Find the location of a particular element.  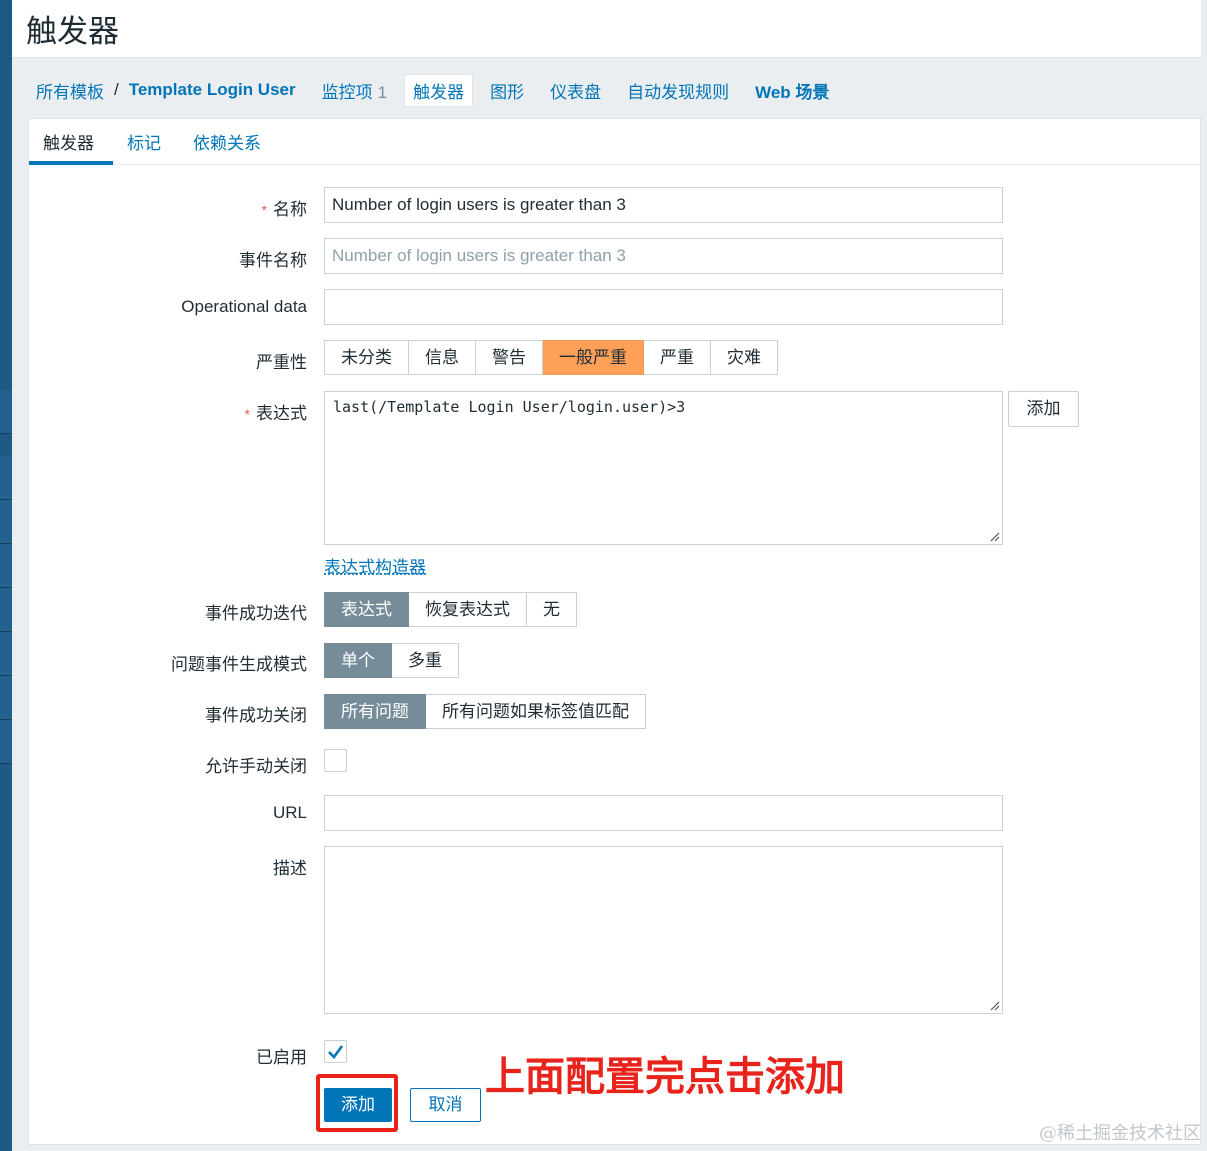

problem-mode-single: 单个 is located at coordinates (358, 660).